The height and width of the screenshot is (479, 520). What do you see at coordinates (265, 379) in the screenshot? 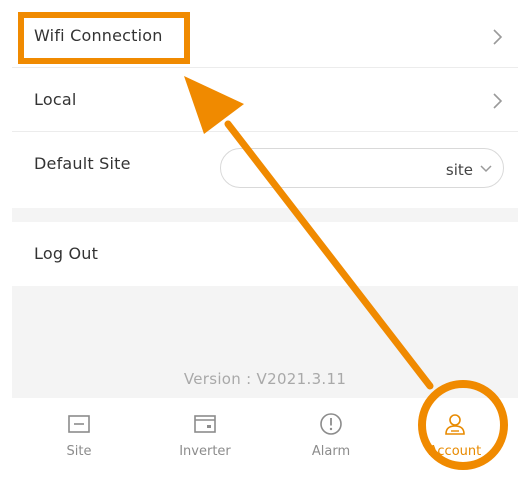
I see `app-version: Version : V2021.3.11` at bounding box center [265, 379].